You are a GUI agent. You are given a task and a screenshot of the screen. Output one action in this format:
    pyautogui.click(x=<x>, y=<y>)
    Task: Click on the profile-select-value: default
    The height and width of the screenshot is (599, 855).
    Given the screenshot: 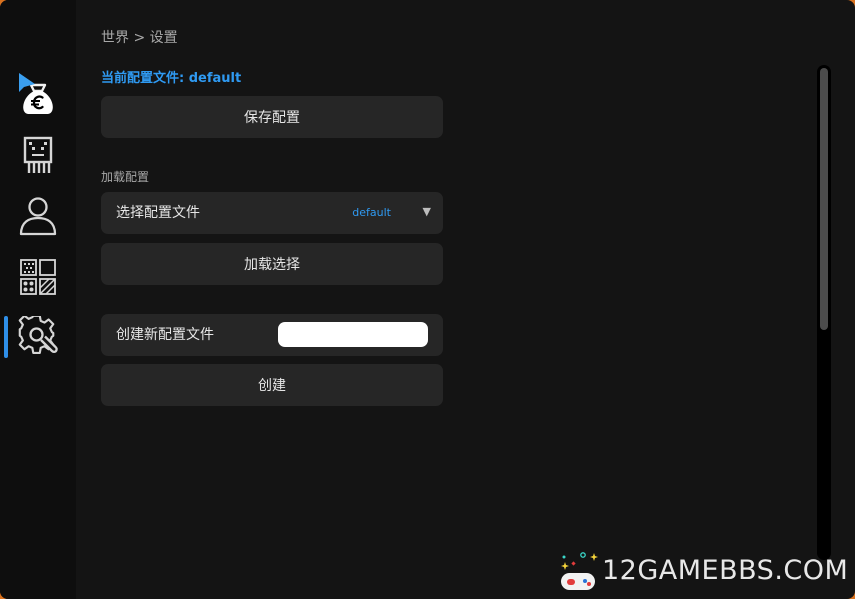 What is the action you would take?
    pyautogui.click(x=371, y=212)
    